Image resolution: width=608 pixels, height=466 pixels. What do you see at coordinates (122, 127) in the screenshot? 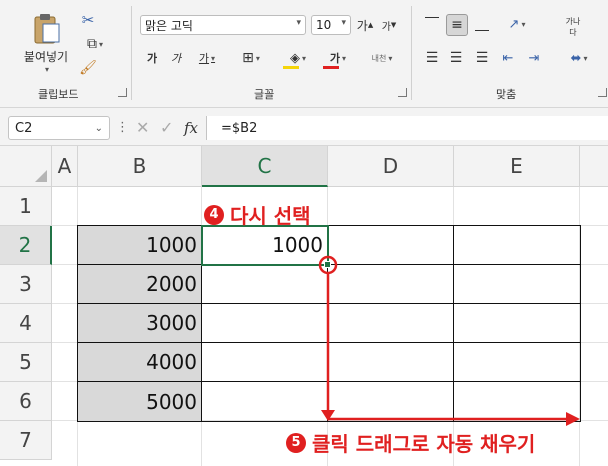
I see `more-options-icon: ⋮` at bounding box center [122, 127].